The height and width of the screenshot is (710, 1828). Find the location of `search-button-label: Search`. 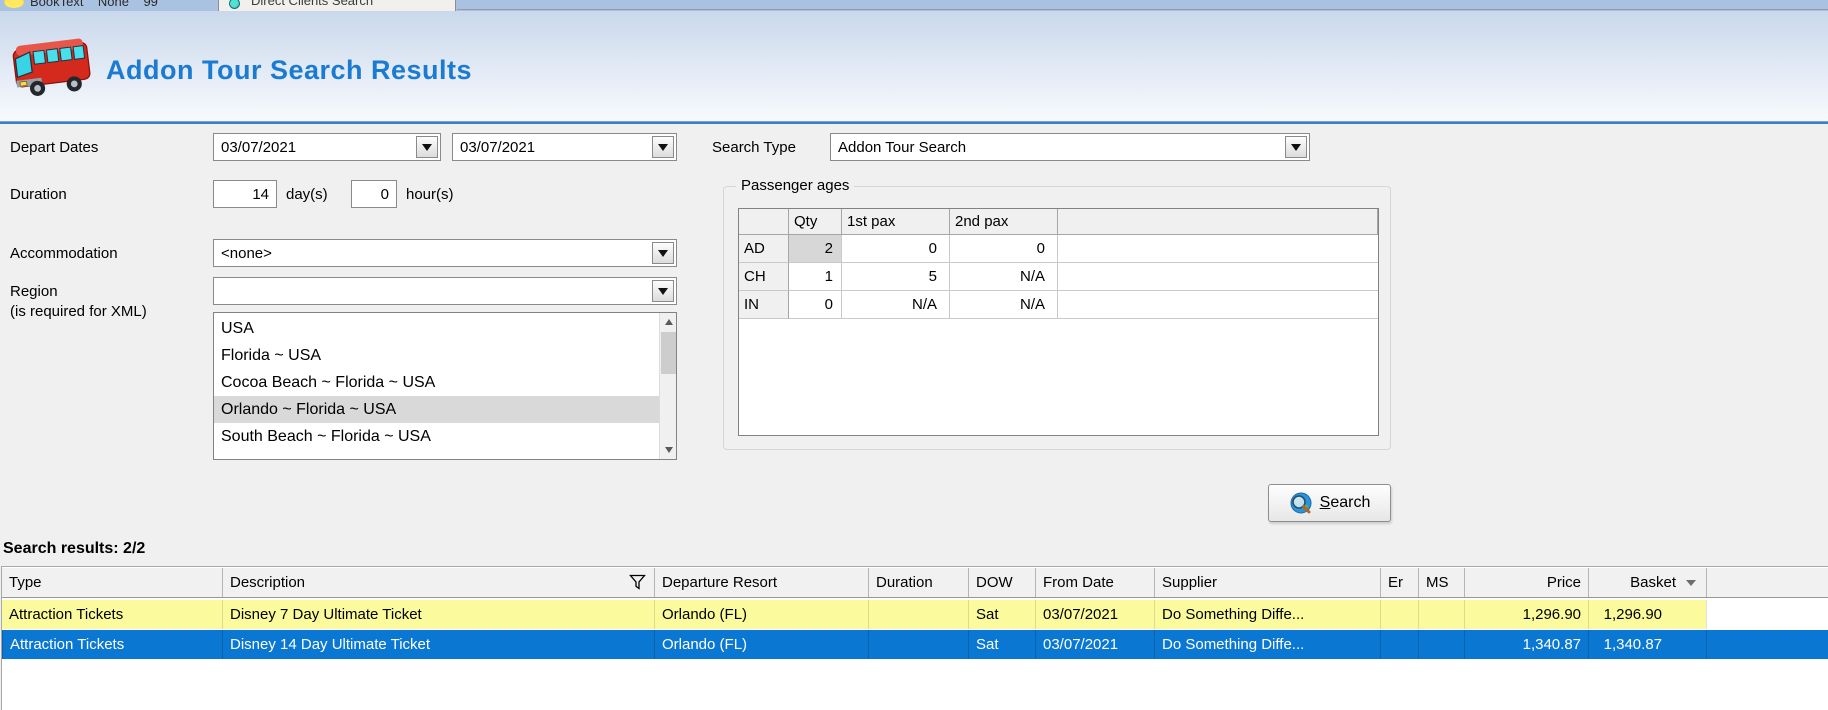

search-button-label: Search is located at coordinates (1345, 502).